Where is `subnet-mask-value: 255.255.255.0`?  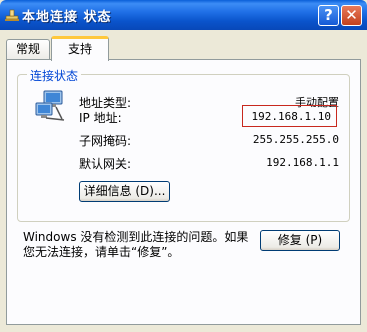
subnet-mask-value: 255.255.255.0 is located at coordinates (295, 139).